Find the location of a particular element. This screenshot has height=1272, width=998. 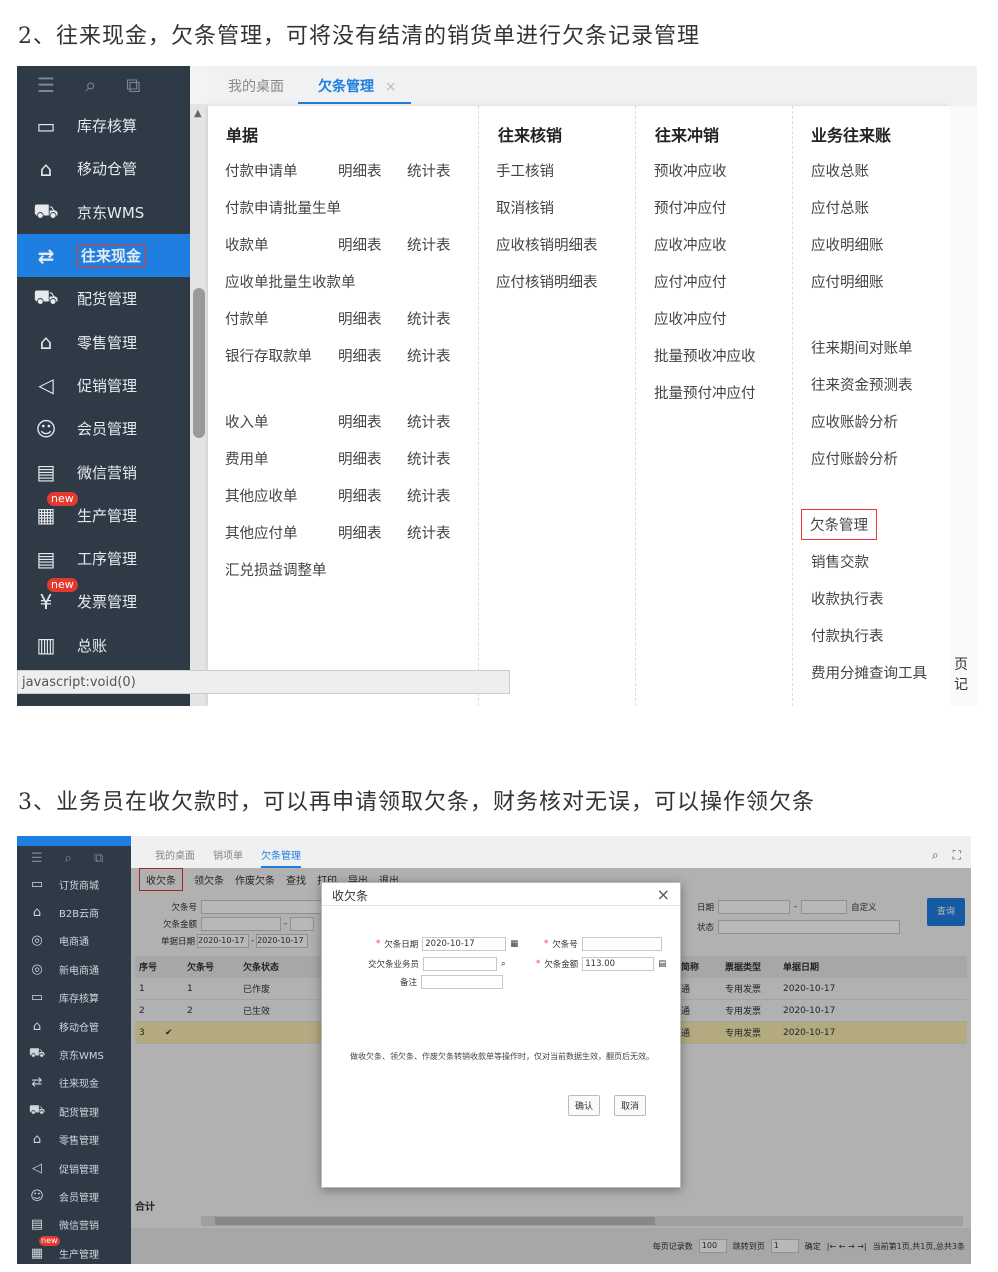

menu-link: 销售交款 is located at coordinates (840, 561).